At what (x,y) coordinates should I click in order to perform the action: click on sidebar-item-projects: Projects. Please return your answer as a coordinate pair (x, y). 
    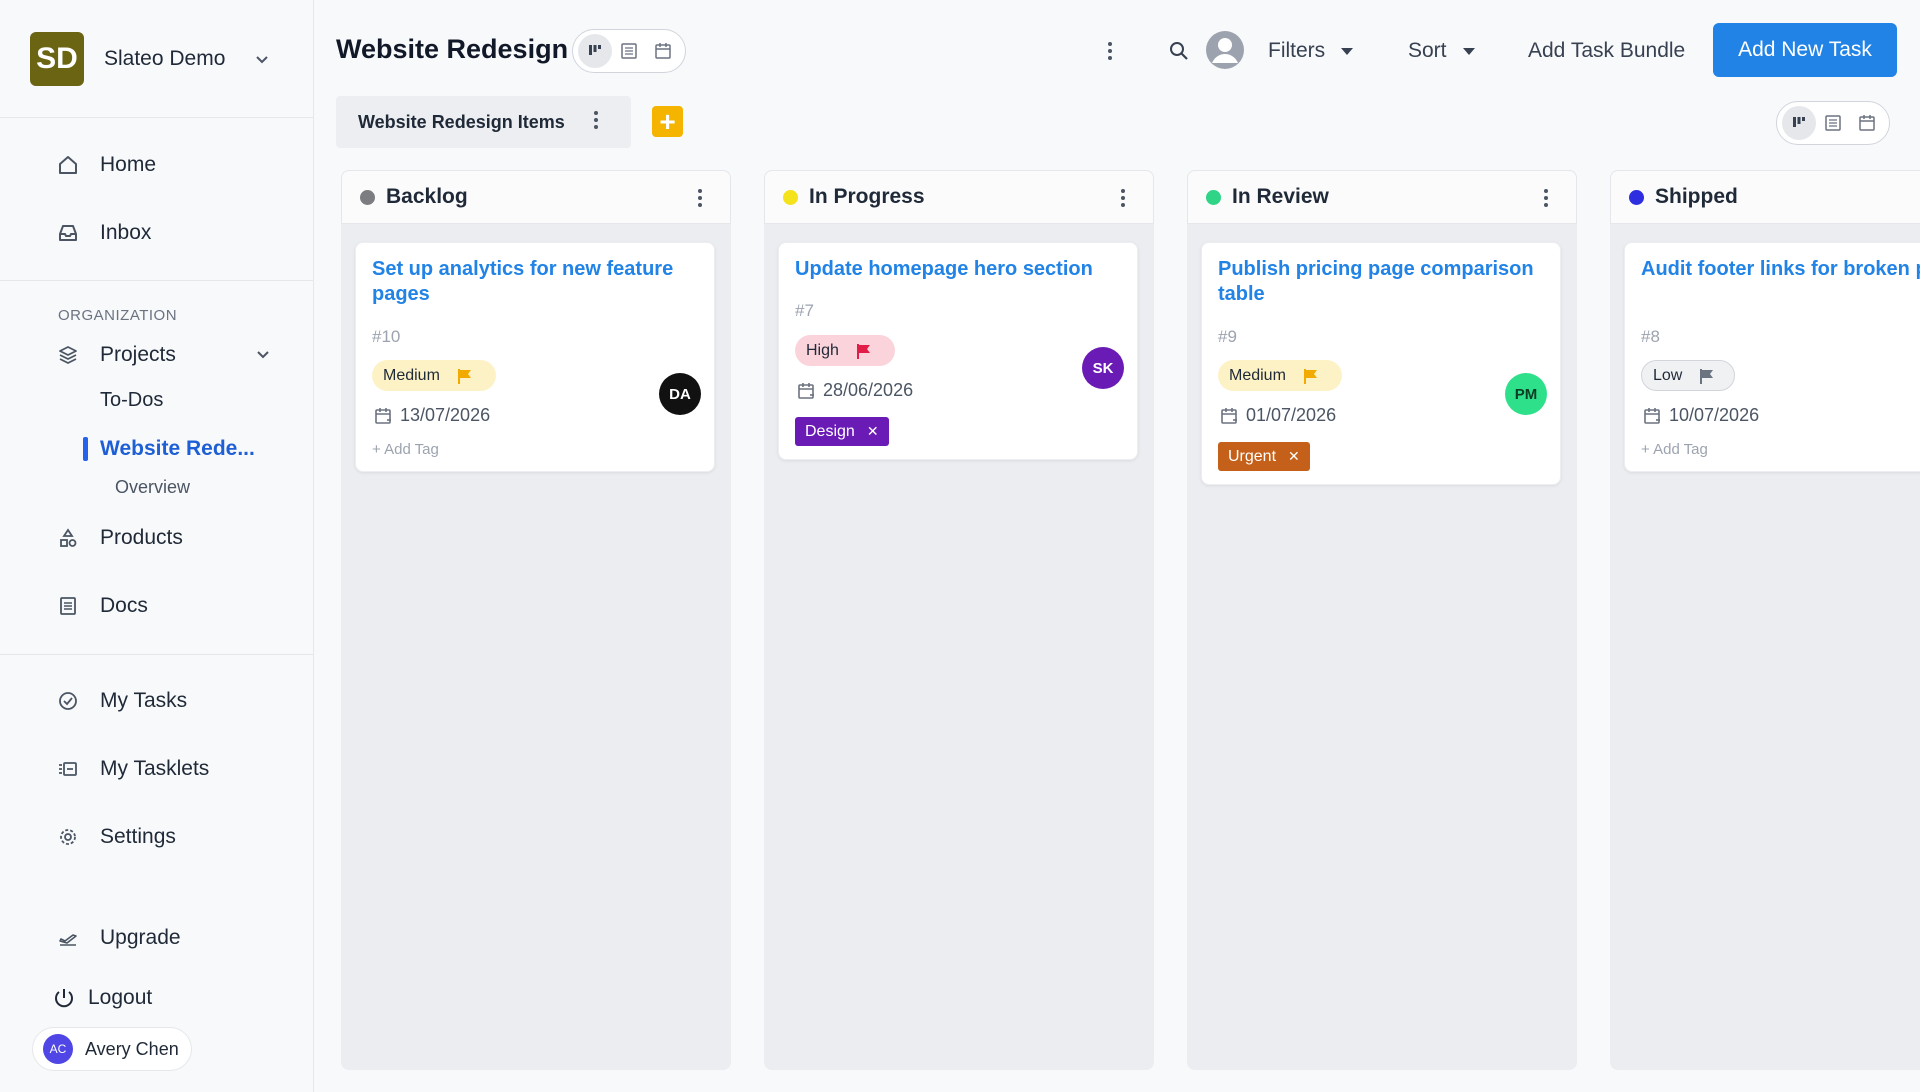
    Looking at the image, I should click on (116, 355).